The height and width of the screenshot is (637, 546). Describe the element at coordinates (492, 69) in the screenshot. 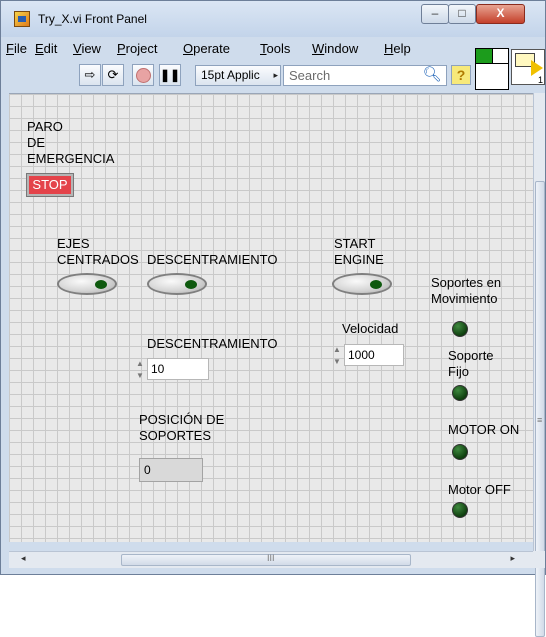

I see `connector-pane` at that location.